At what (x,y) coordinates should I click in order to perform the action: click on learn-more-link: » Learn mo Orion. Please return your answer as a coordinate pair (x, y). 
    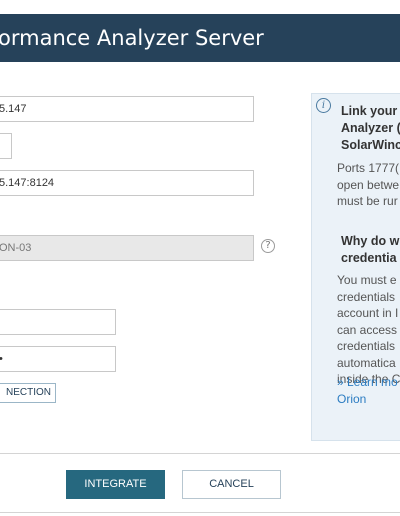
    Looking at the image, I should click on (368, 391).